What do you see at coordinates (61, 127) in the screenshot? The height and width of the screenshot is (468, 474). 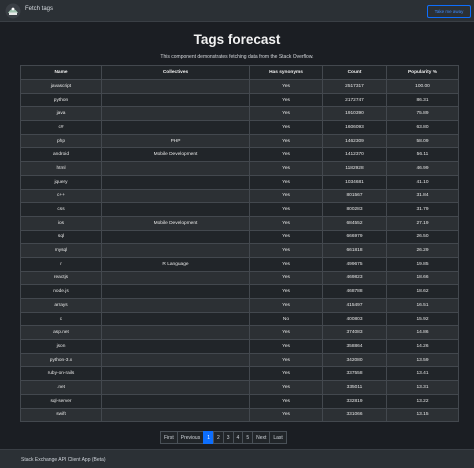 I see `cell-name: c#` at bounding box center [61, 127].